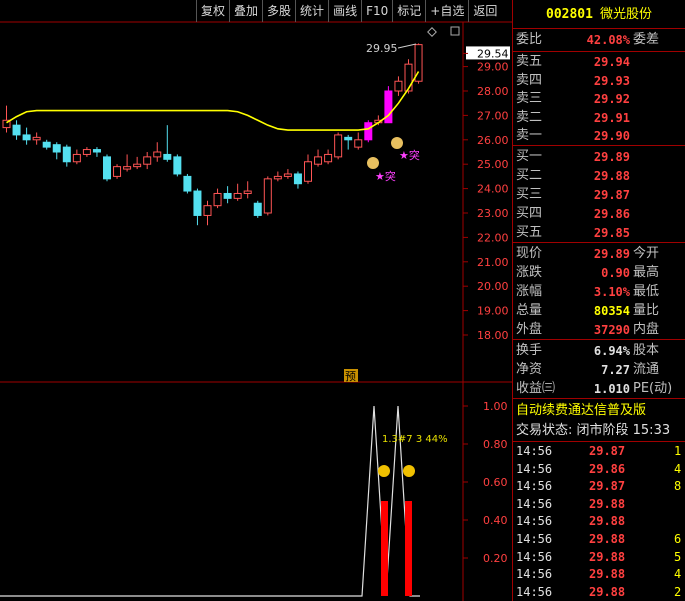  What do you see at coordinates (599, 28) in the screenshot?
I see `divider` at bounding box center [599, 28].